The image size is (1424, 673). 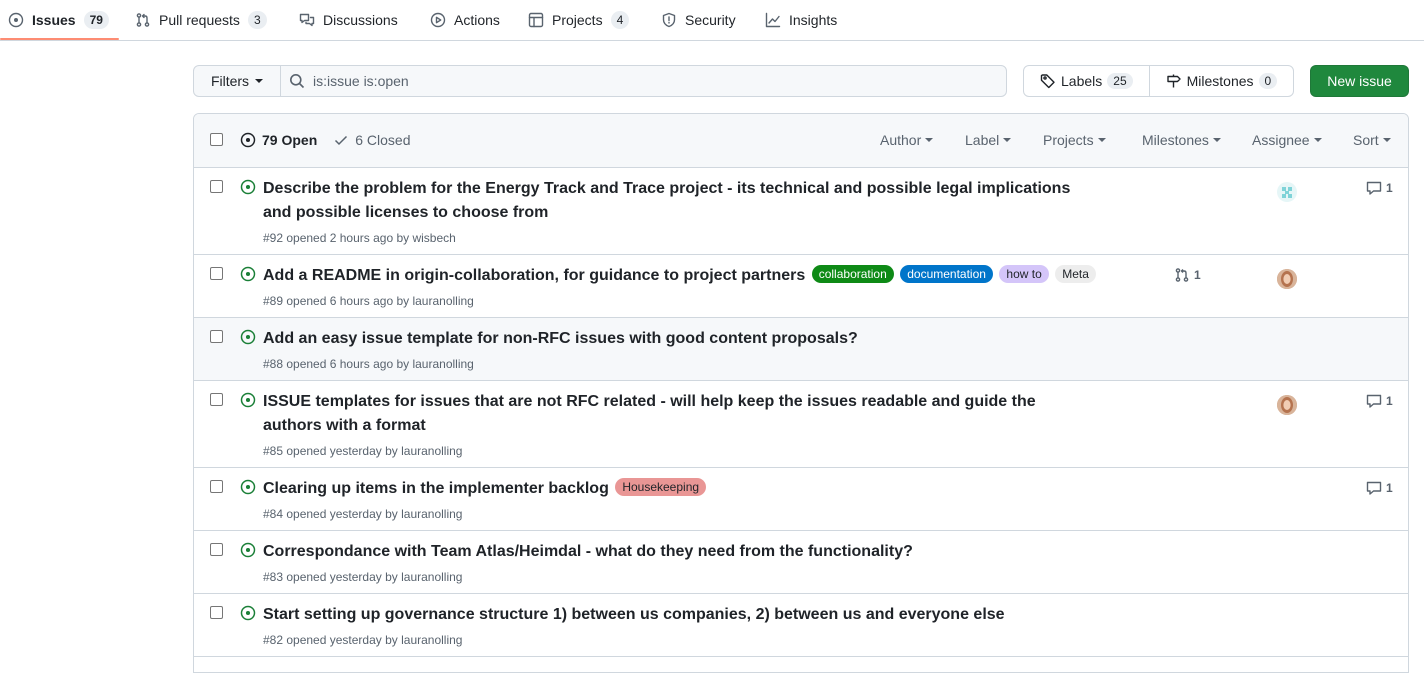 What do you see at coordinates (1197, 275) in the screenshot?
I see `linked-pr-count: 1` at bounding box center [1197, 275].